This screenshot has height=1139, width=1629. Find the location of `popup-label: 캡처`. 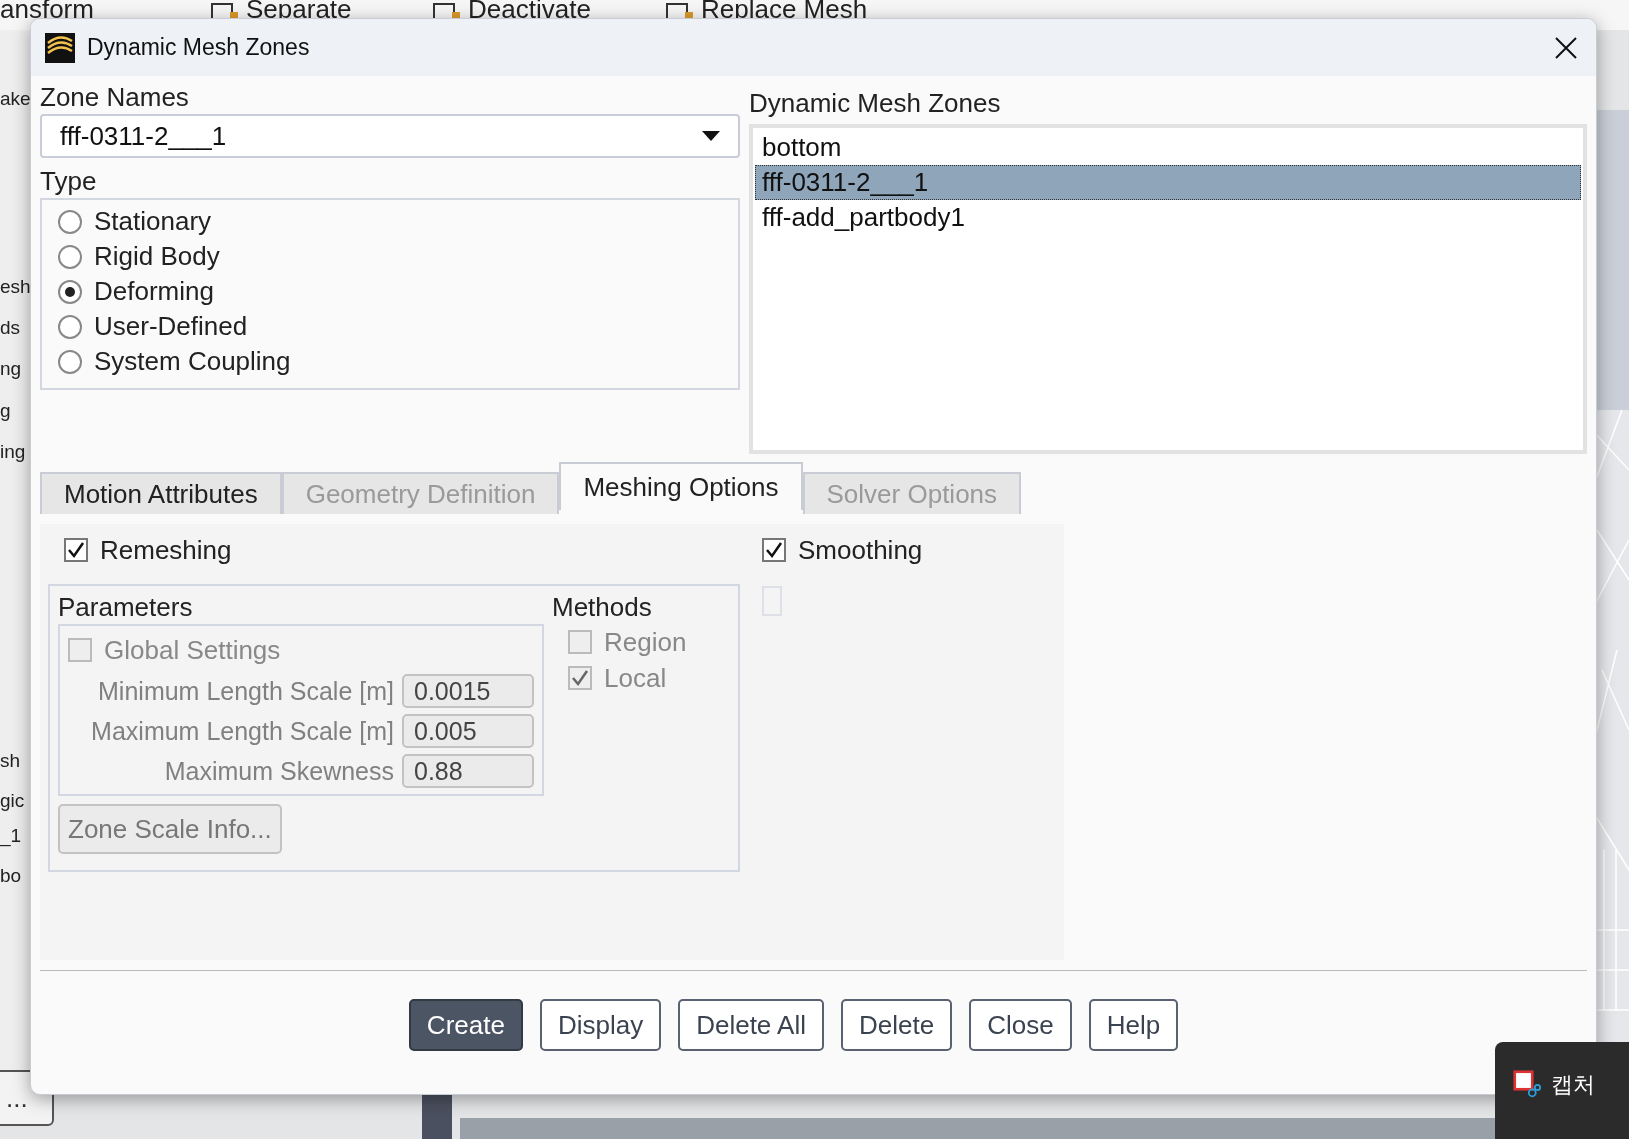

popup-label: 캡처 is located at coordinates (1573, 1085).